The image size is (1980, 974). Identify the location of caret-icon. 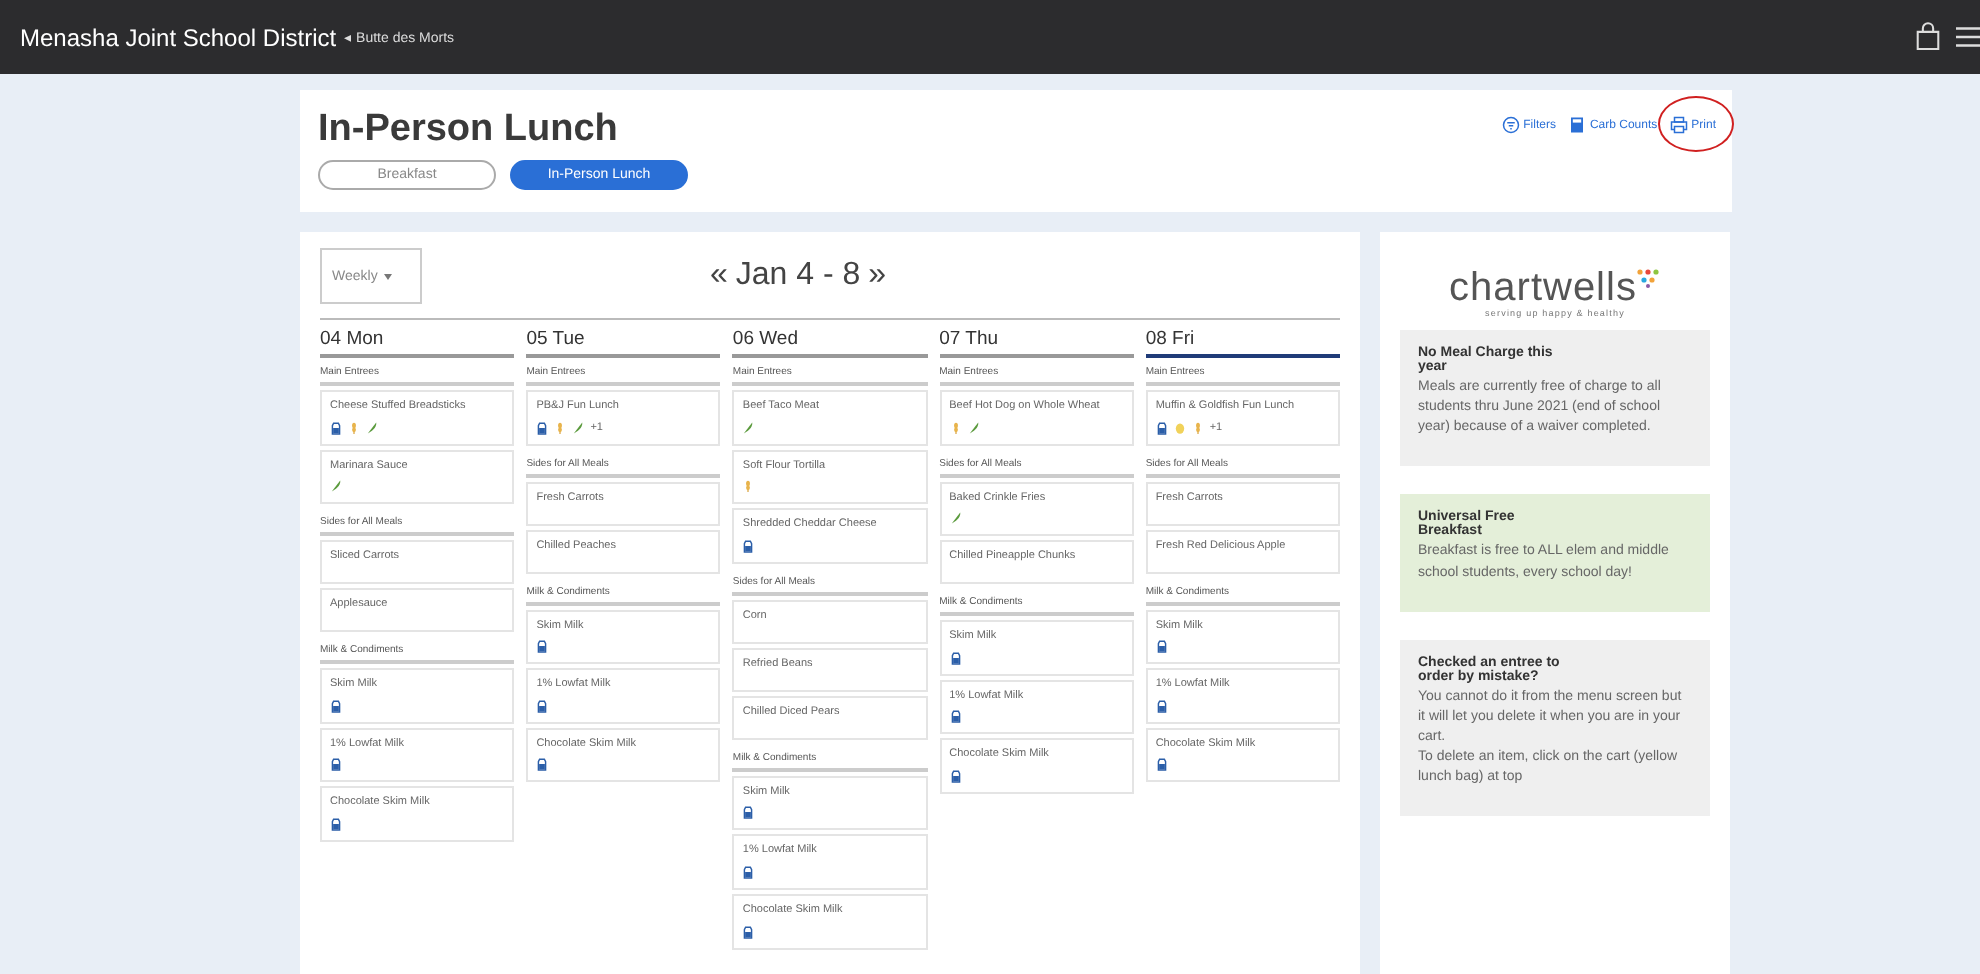
(387, 276).